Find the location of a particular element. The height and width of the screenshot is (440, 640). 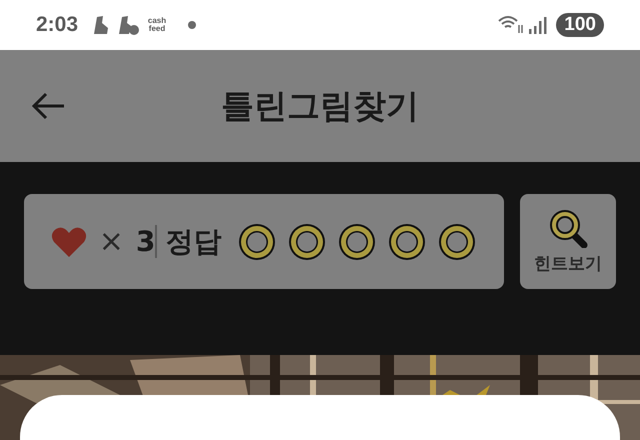

battery-level: 100 is located at coordinates (580, 25).